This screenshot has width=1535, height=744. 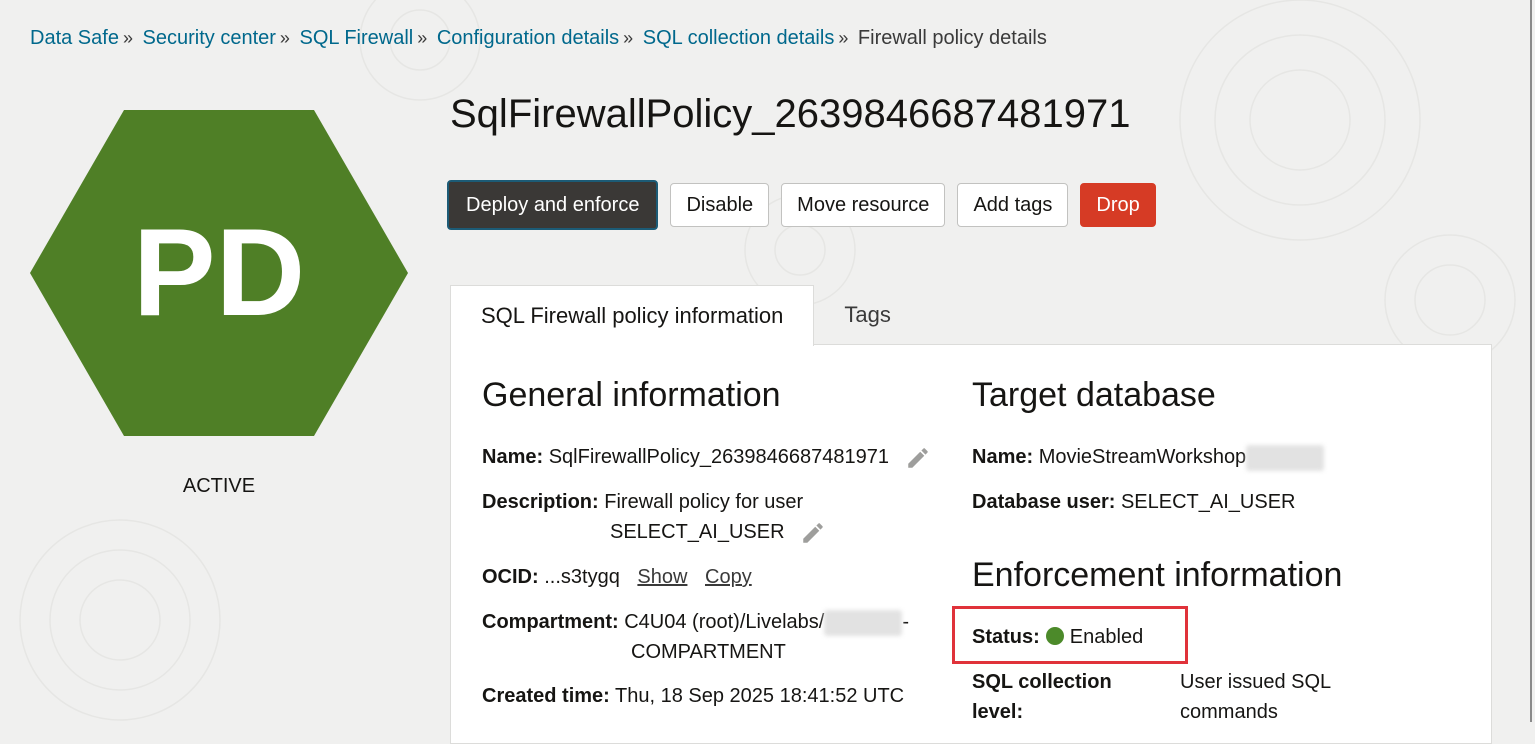 I want to click on sql-collection-level-value-2: commands, so click(x=1229, y=712).